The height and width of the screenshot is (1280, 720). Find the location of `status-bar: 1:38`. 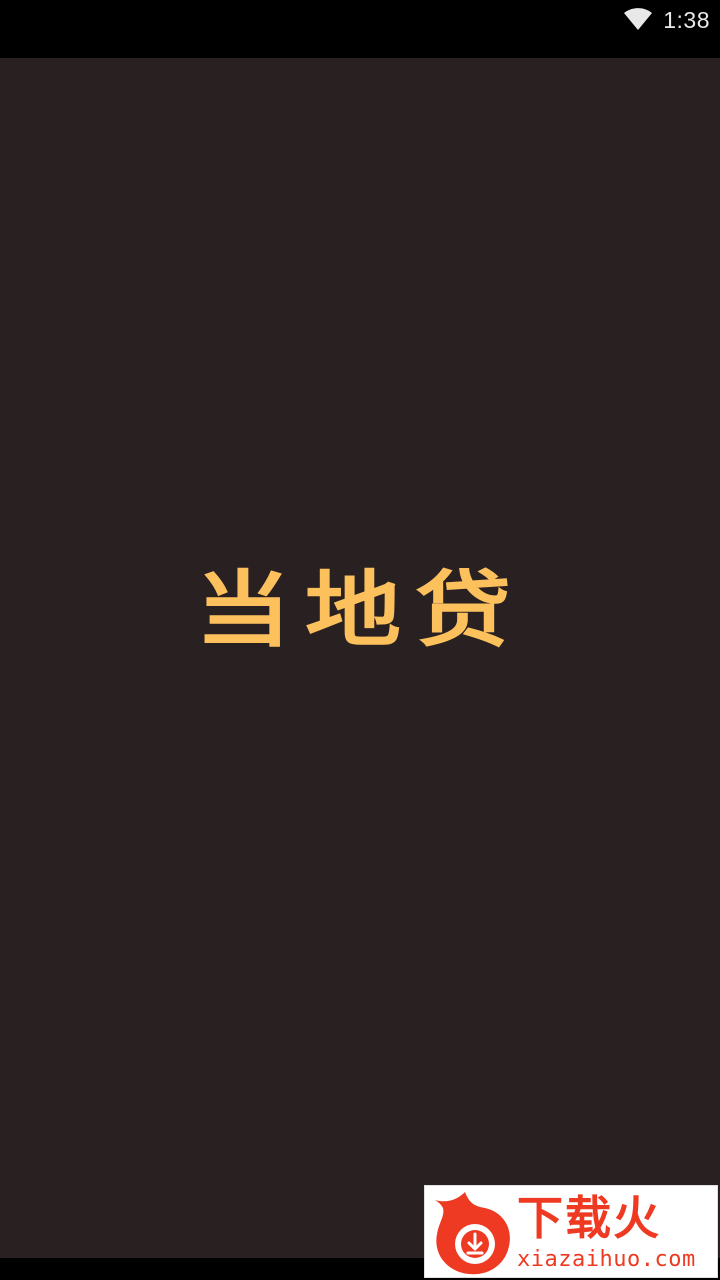

status-bar: 1:38 is located at coordinates (360, 29).